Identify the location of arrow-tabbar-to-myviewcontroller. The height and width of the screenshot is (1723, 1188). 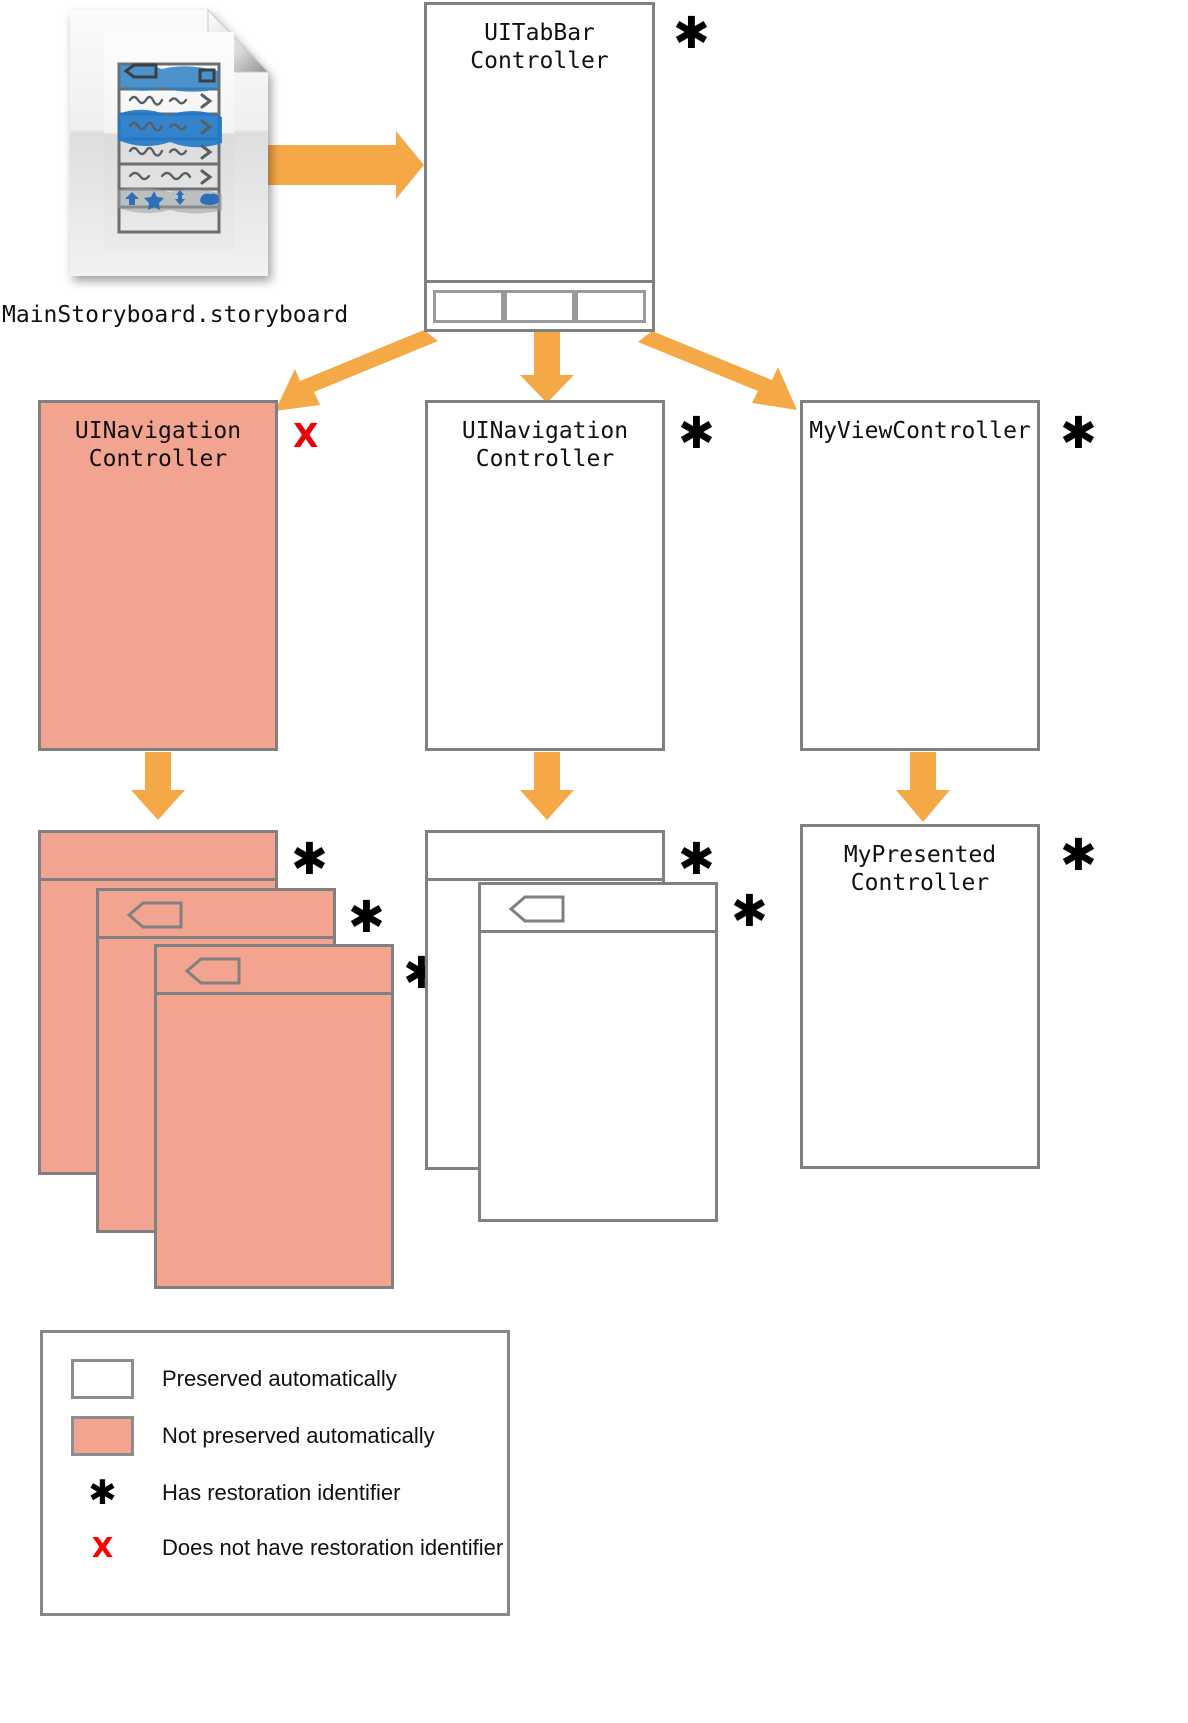
(717, 370).